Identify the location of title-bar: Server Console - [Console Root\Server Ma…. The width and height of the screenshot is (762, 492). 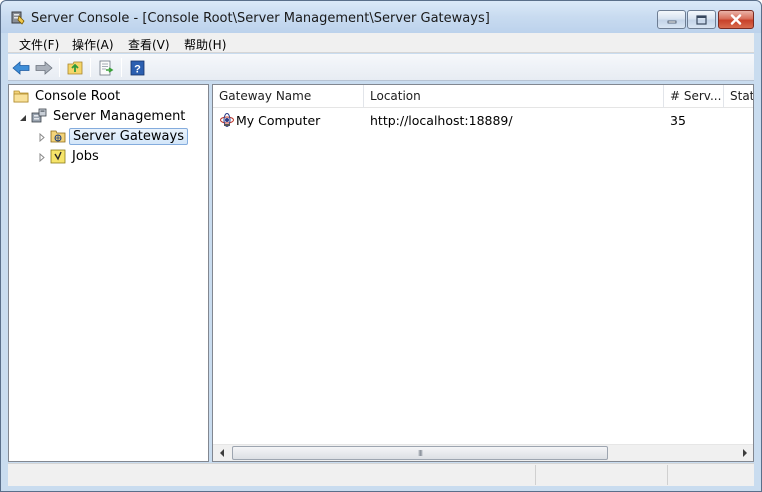
(381, 17).